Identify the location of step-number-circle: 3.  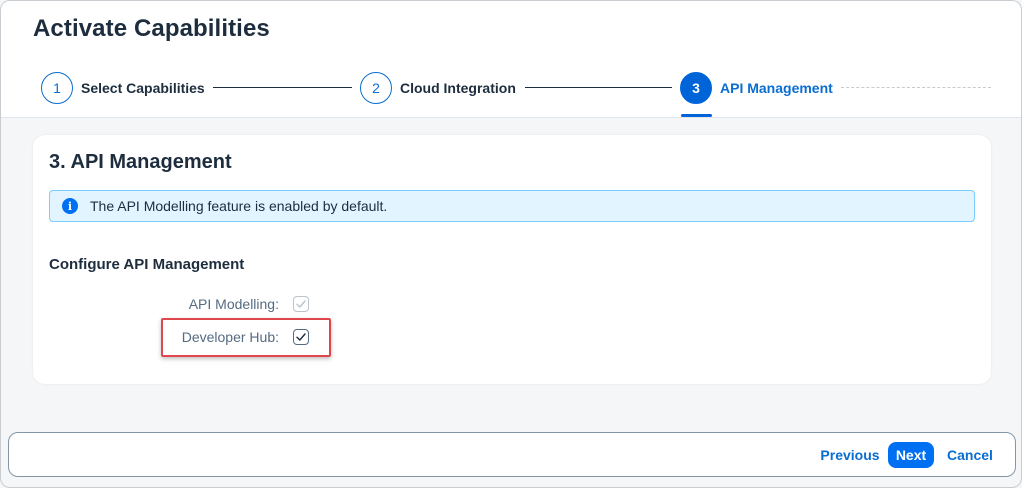
(696, 88).